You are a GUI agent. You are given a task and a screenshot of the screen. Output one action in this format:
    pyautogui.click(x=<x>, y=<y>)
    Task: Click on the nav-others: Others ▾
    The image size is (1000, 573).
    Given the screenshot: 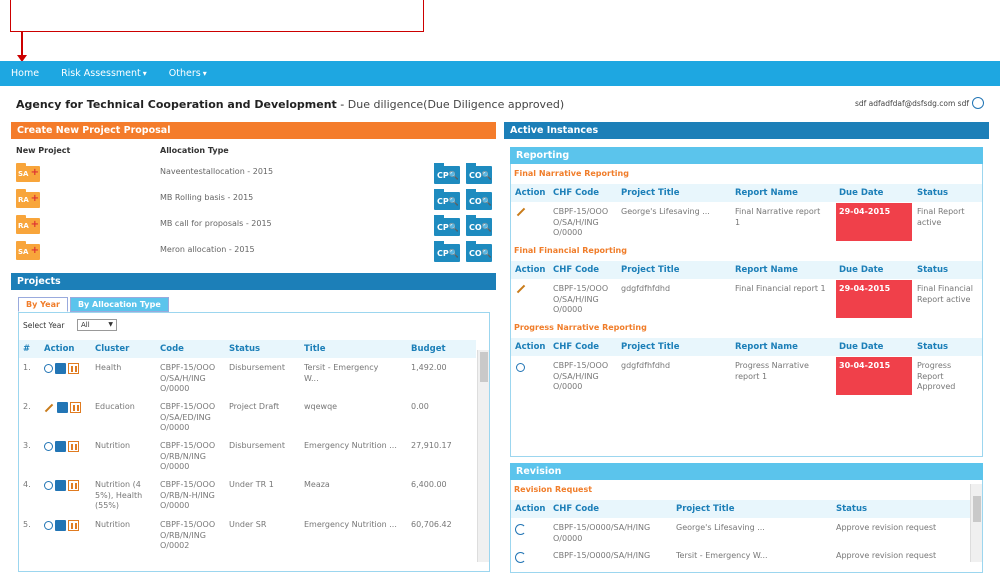 What is the action you would take?
    pyautogui.click(x=188, y=73)
    